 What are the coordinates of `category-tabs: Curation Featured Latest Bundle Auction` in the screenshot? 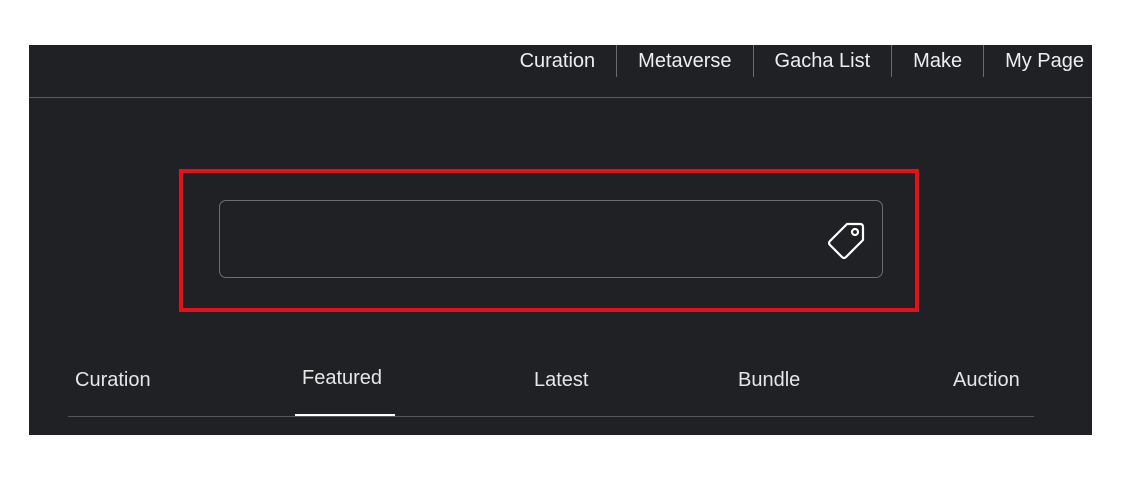 It's located at (551, 387).